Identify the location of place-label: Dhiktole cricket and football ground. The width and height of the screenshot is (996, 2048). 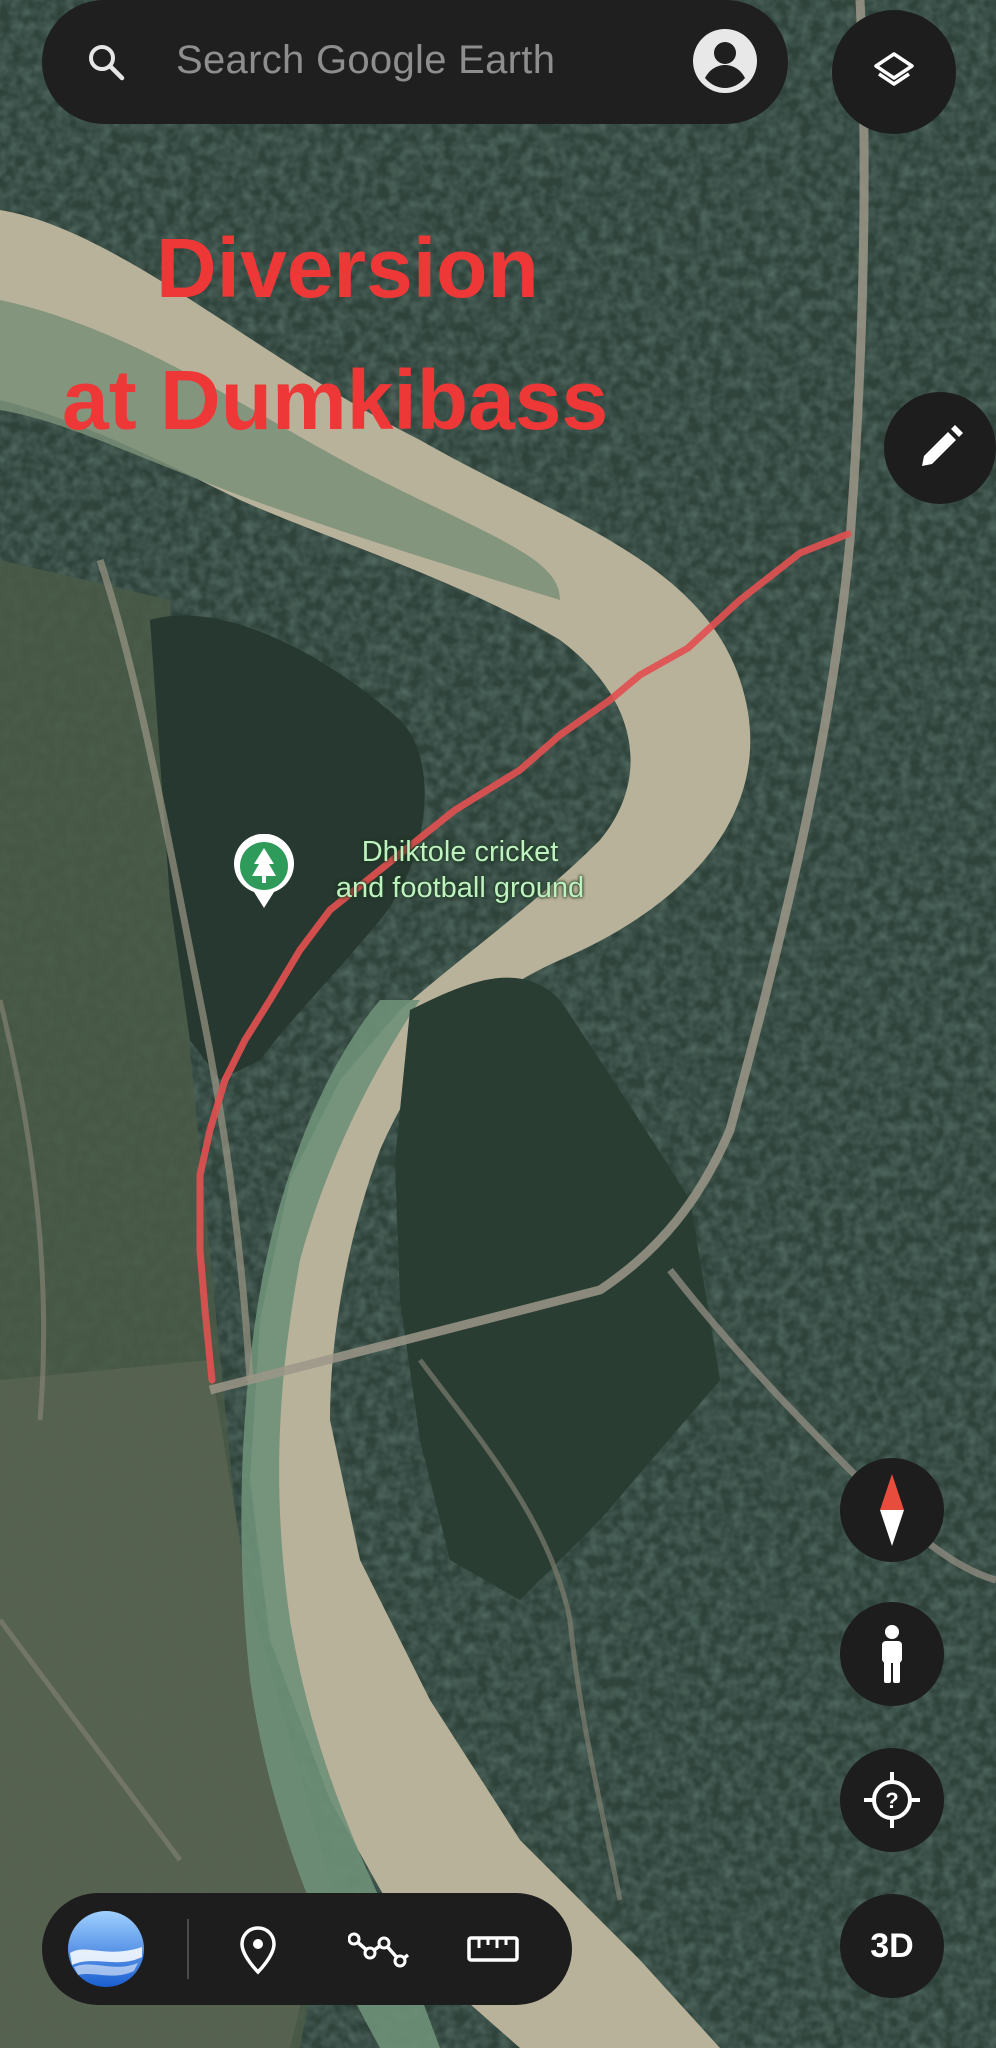
(460, 870).